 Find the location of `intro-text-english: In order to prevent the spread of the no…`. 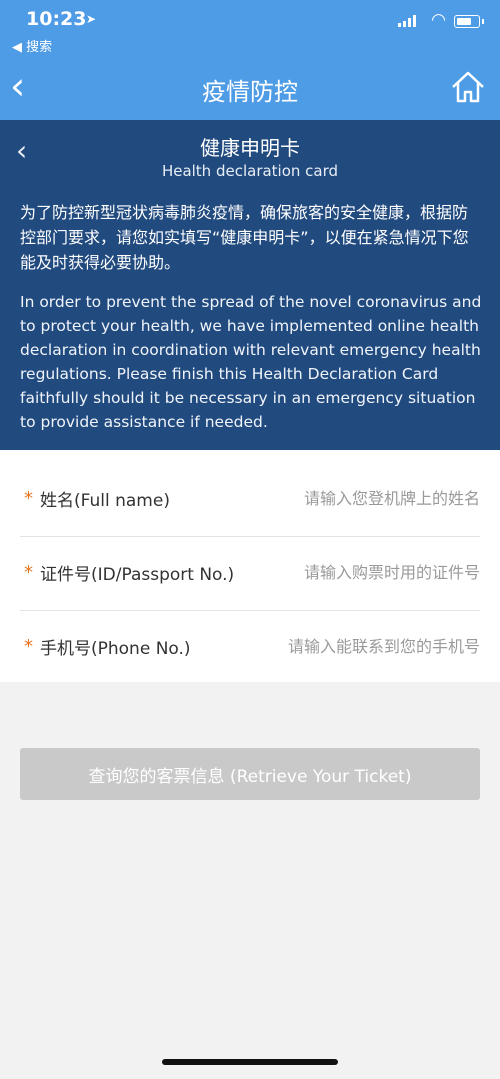

intro-text-english: In order to prevent the spread of the no… is located at coordinates (251, 362).